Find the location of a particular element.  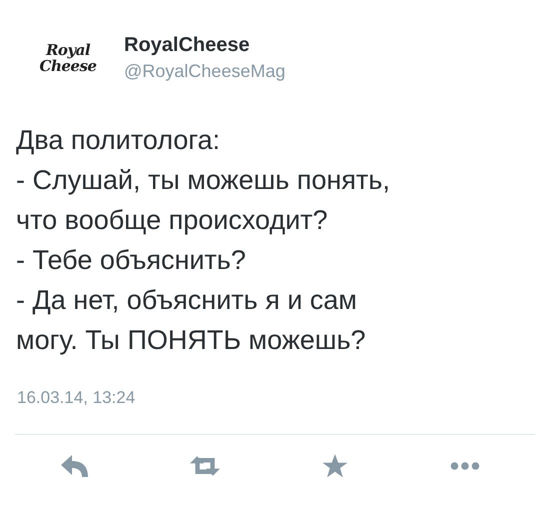

timestamp: 16.03.14, 13:24 is located at coordinates (76, 398).